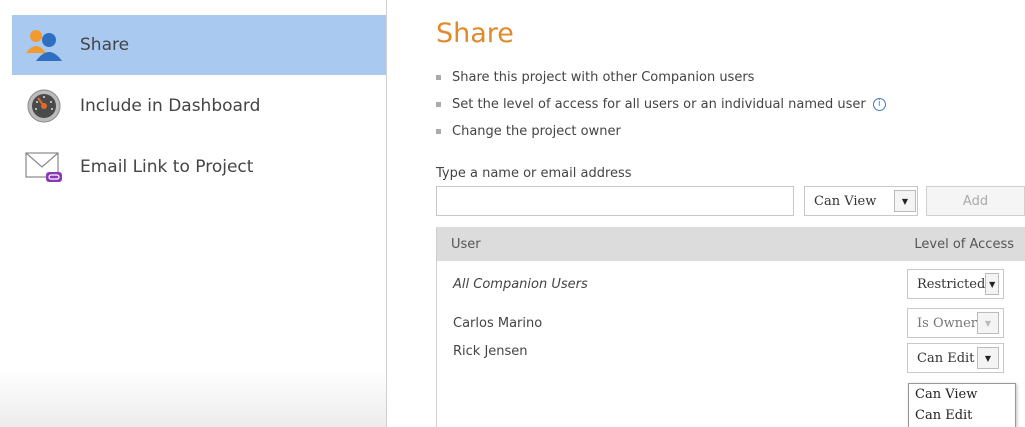 This screenshot has height=427, width=1025. I want to click on row-access-value: Can Edit, so click(946, 358).